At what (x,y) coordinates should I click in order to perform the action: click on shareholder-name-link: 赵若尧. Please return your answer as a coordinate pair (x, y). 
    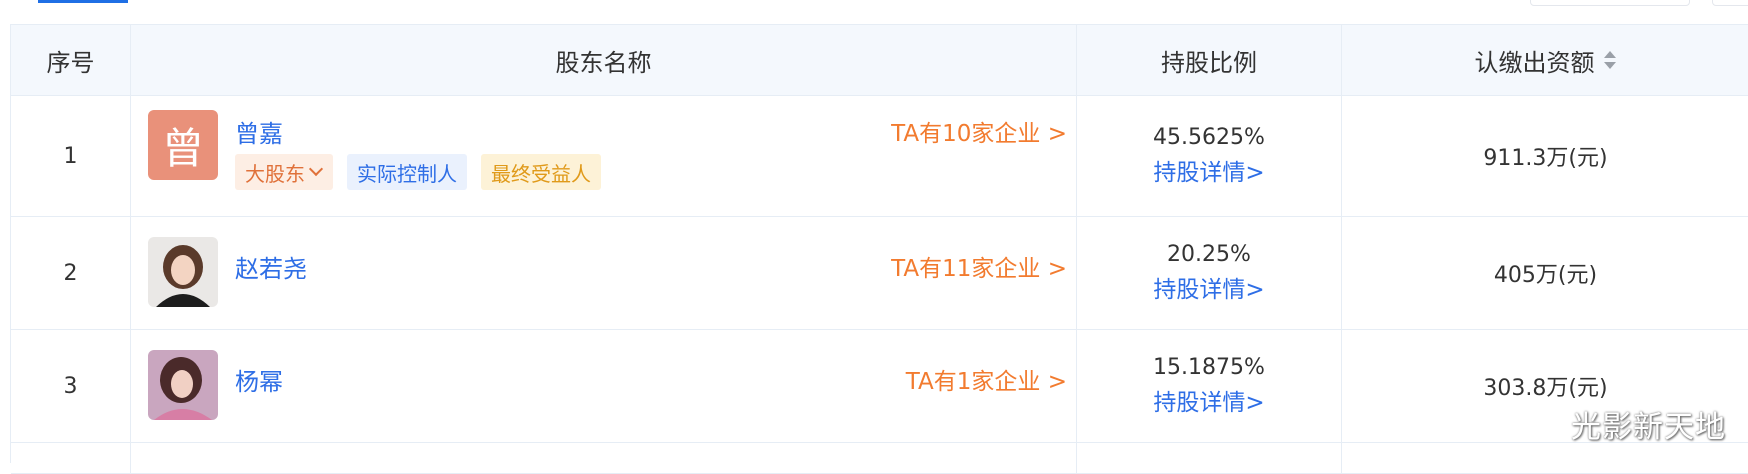
    Looking at the image, I should click on (271, 266).